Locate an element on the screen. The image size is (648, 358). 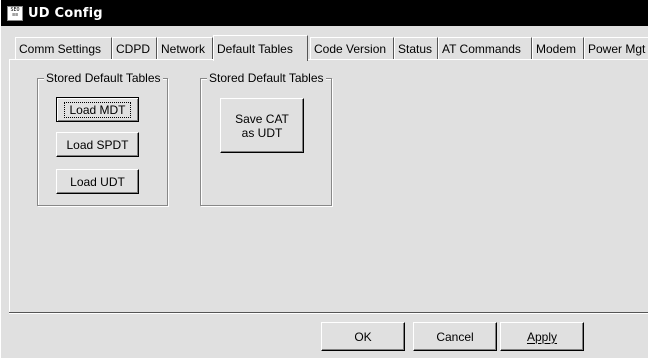
tab-label: Network is located at coordinates (183, 49).